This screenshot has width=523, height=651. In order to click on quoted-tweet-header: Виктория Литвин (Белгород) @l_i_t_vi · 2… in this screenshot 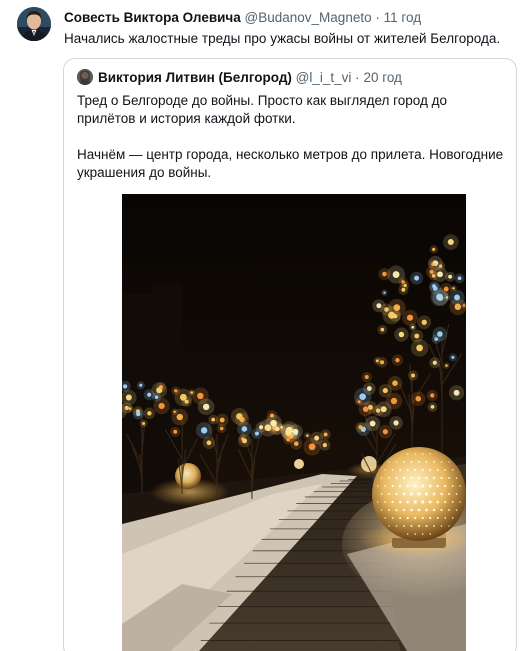, I will do `click(250, 78)`.